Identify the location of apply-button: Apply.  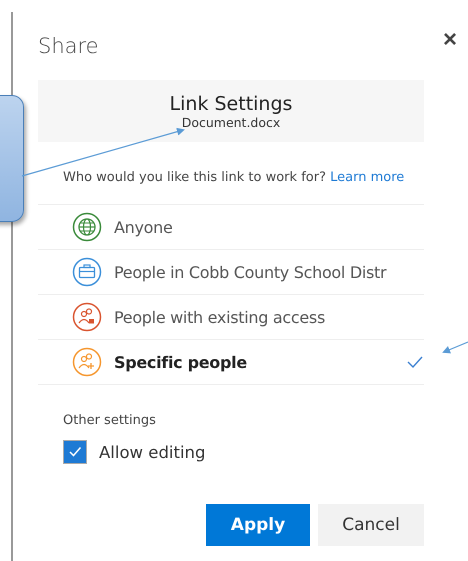
(258, 525).